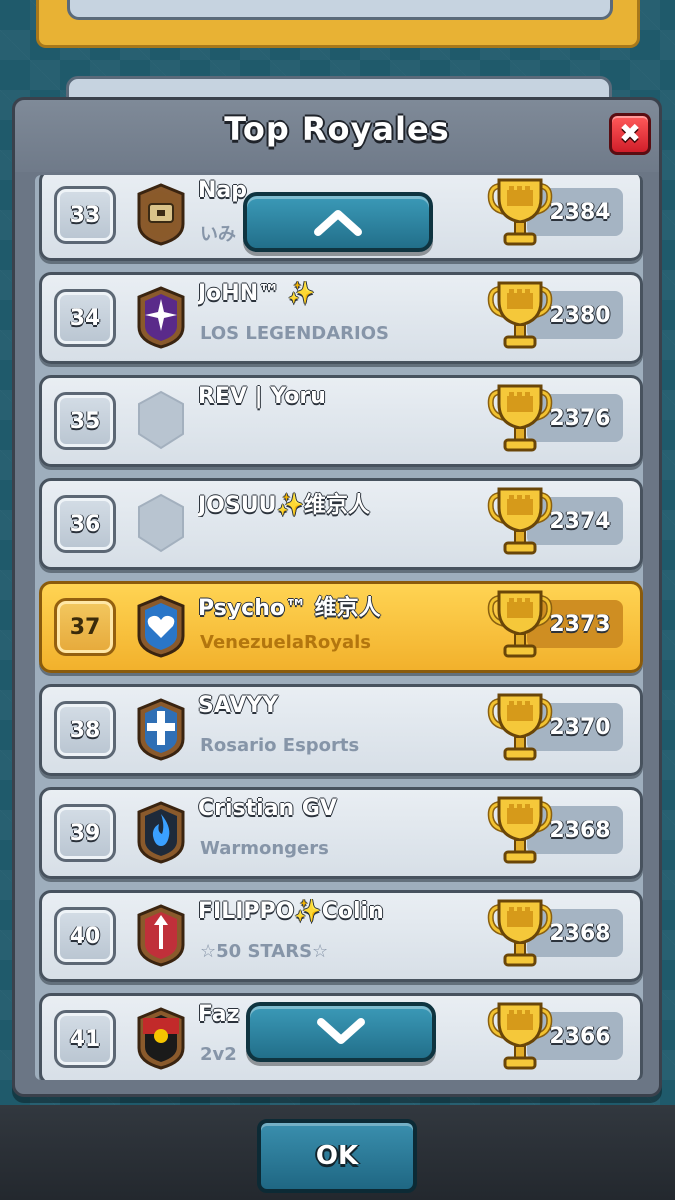 The width and height of the screenshot is (675, 1200). I want to click on clan-badge-chest, so click(161, 214).